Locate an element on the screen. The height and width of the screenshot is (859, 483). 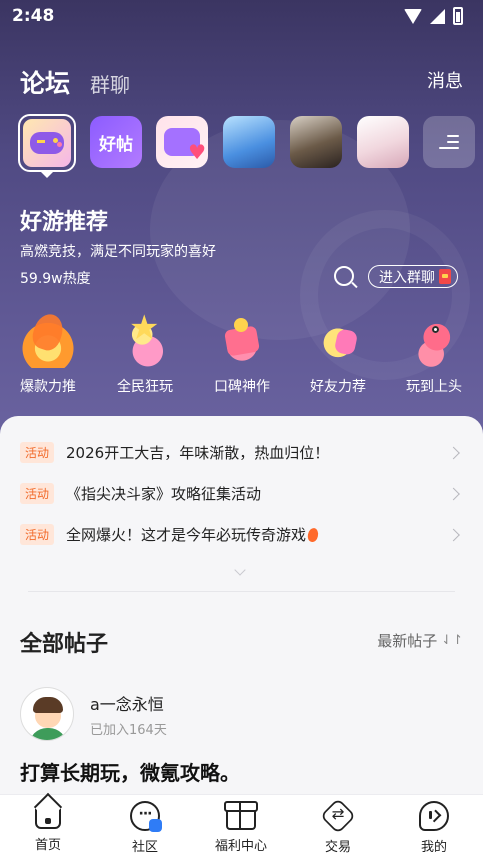
search-icon is located at coordinates (344, 276).